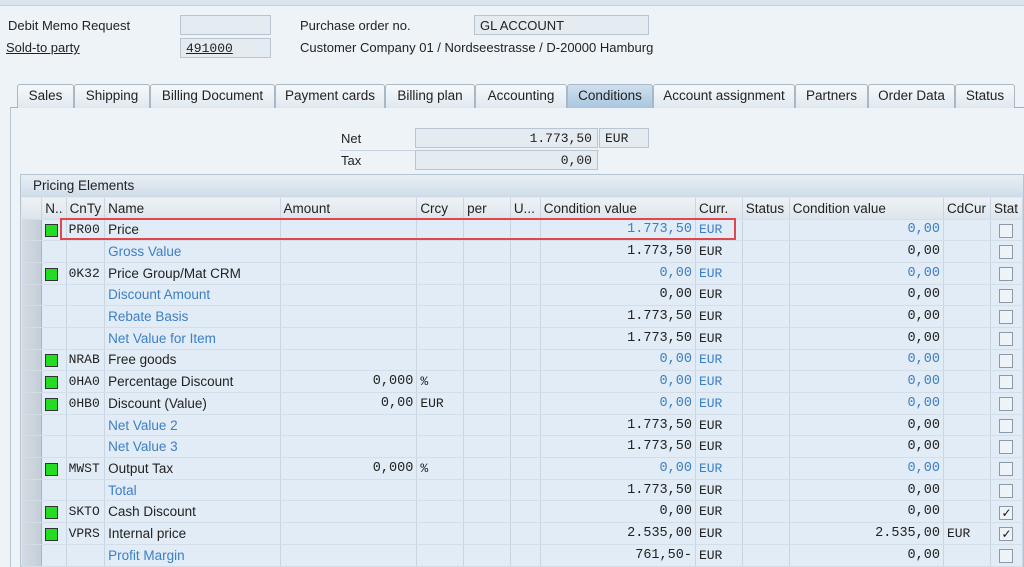 This screenshot has height=567, width=1024. I want to click on amount-cell: 0,00, so click(349, 403).